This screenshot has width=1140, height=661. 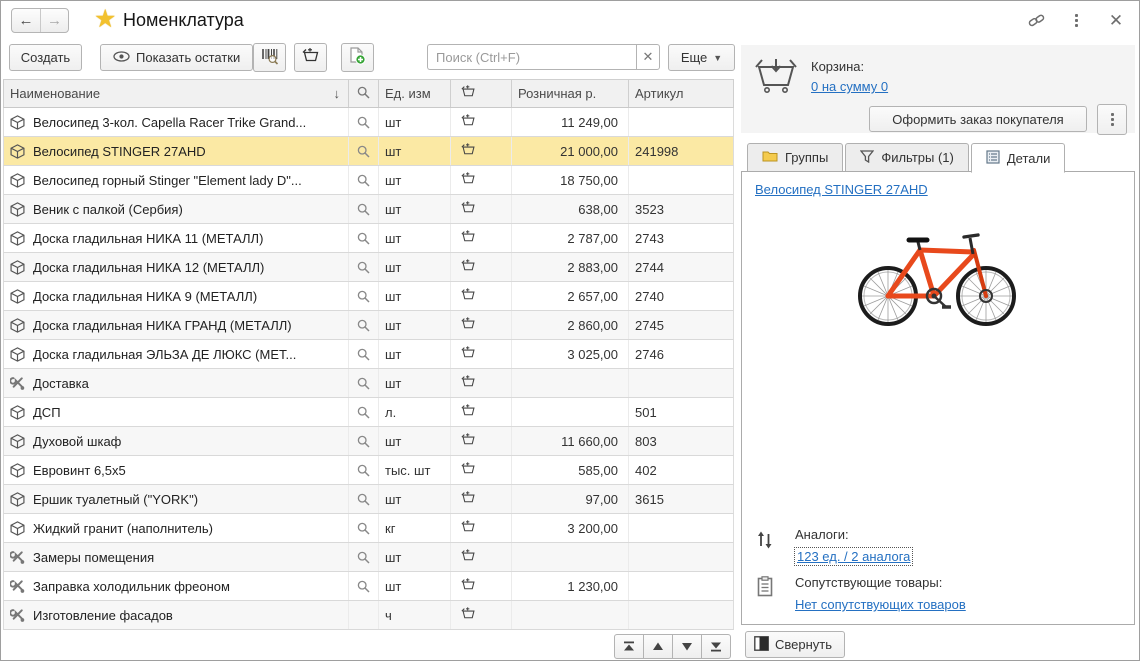 What do you see at coordinates (776, 77) in the screenshot?
I see `basket-icon` at bounding box center [776, 77].